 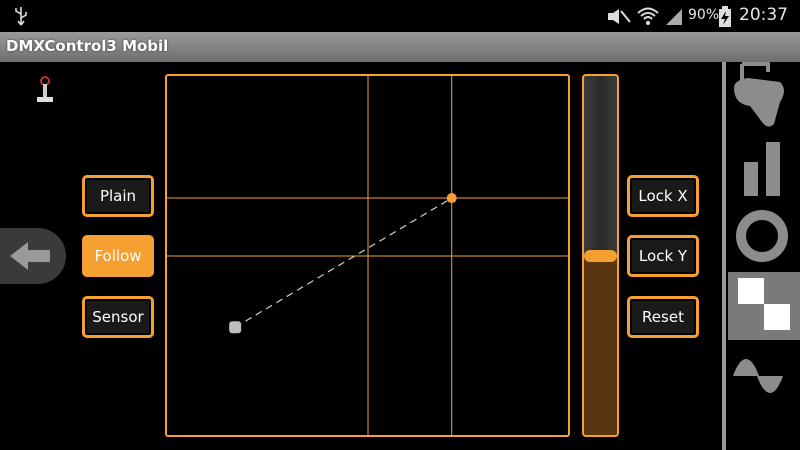 I want to click on back-button, so click(x=33, y=256).